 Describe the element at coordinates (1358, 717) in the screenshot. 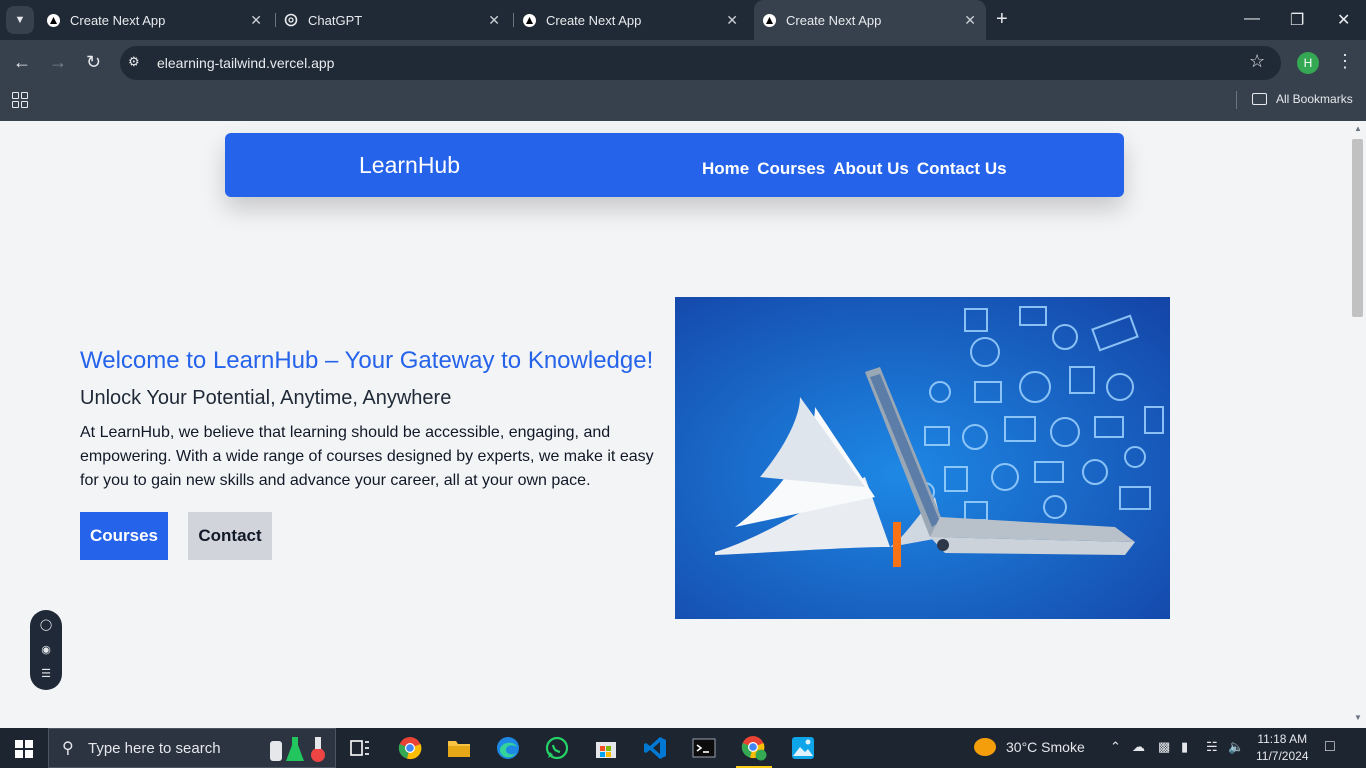

I see `scroll-down-arrow-icon: ▼` at that location.